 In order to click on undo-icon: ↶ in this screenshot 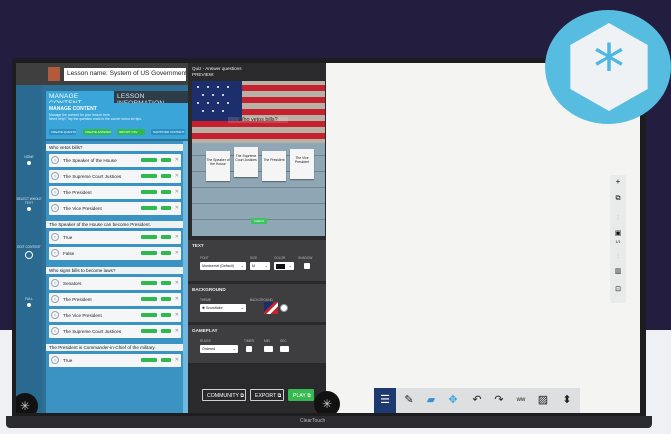, I will do `click(477, 400)`.